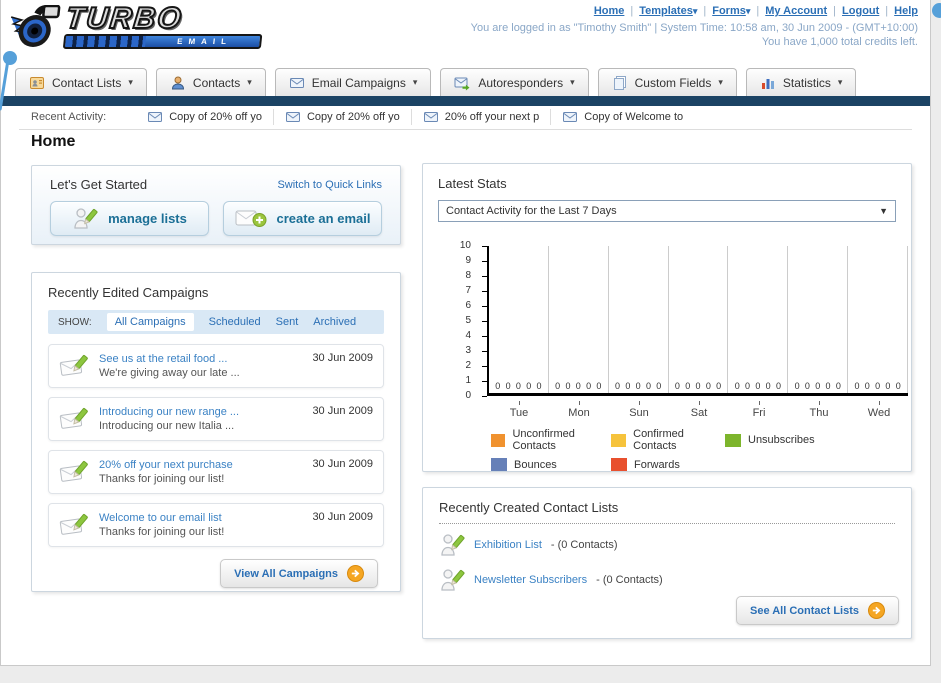 This screenshot has width=941, height=683. I want to click on envelope-icon, so click(155, 117).